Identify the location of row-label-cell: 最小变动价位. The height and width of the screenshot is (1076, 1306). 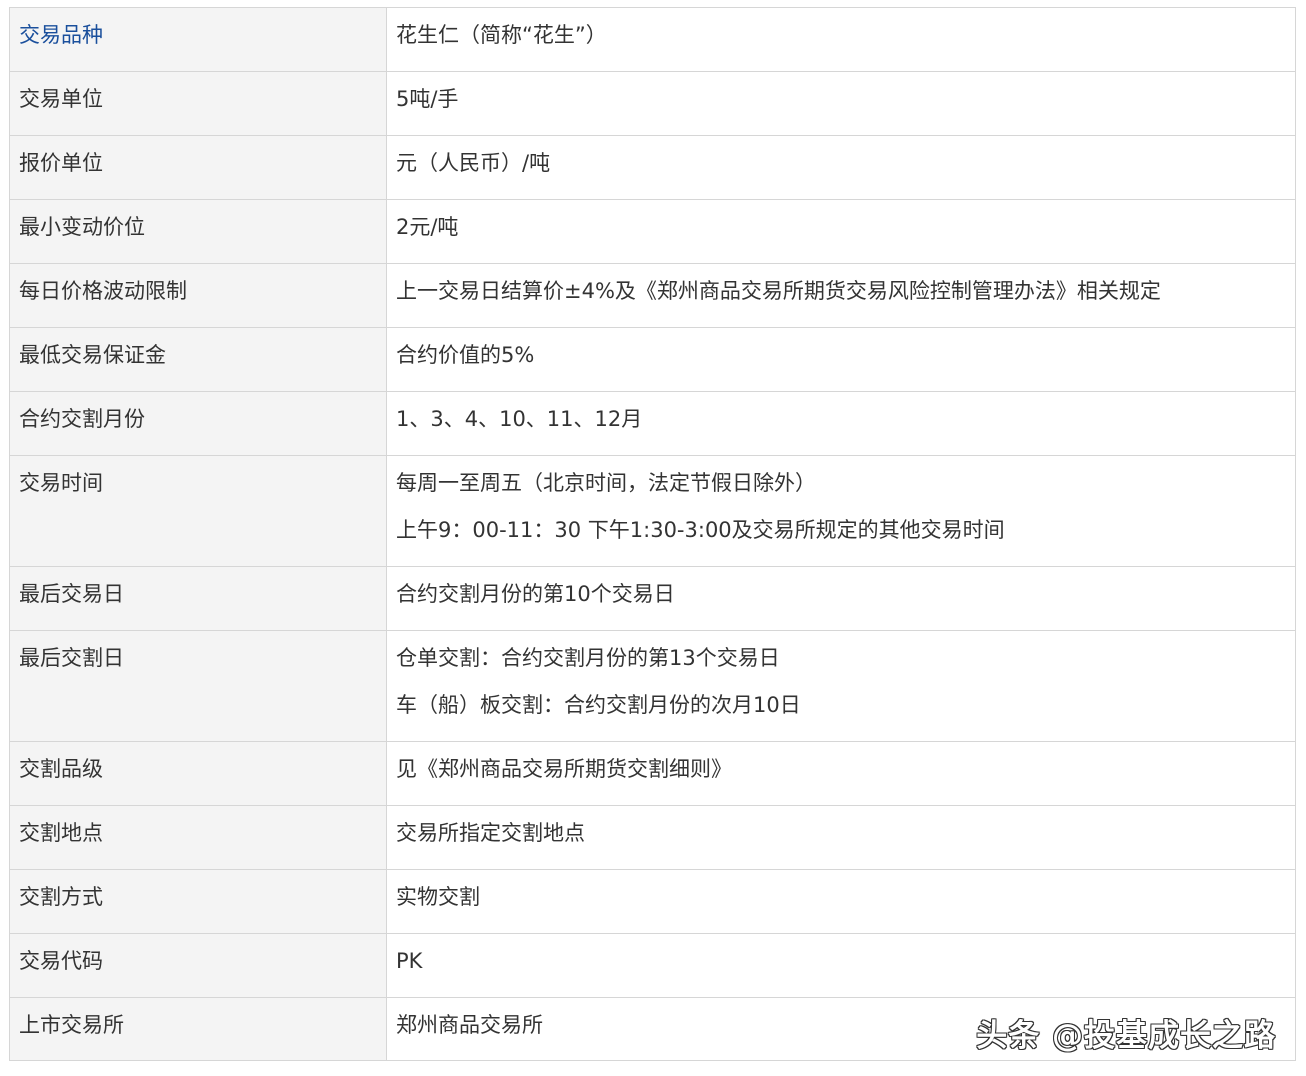
(198, 231).